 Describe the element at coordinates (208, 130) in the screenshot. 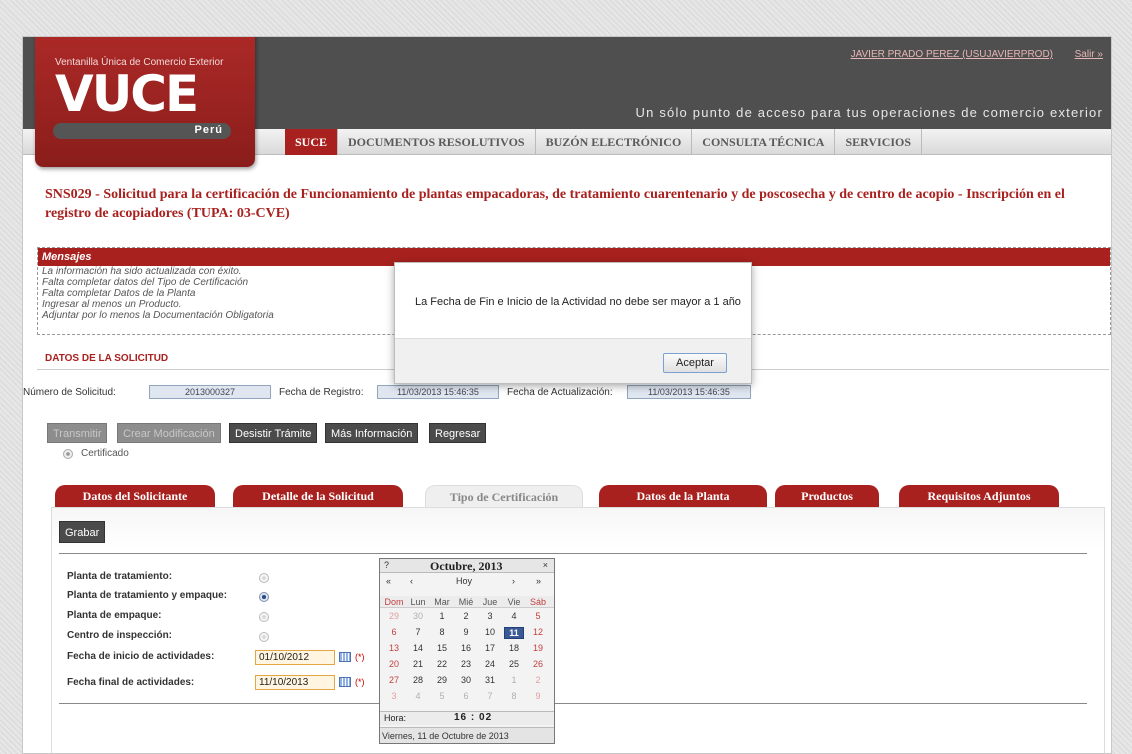

I see `logo-country: Perú` at that location.